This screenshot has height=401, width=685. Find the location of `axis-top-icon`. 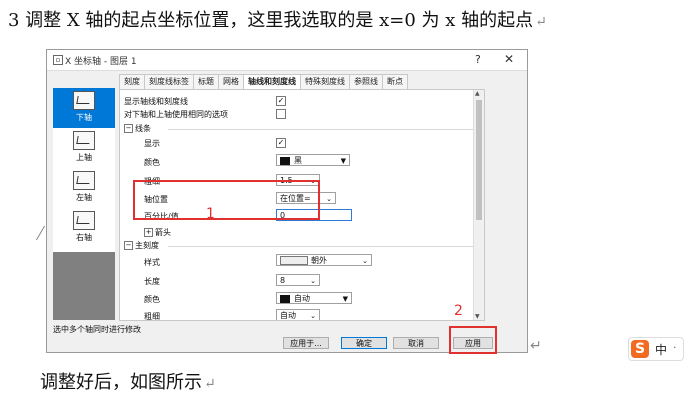

axis-top-icon is located at coordinates (84, 140).